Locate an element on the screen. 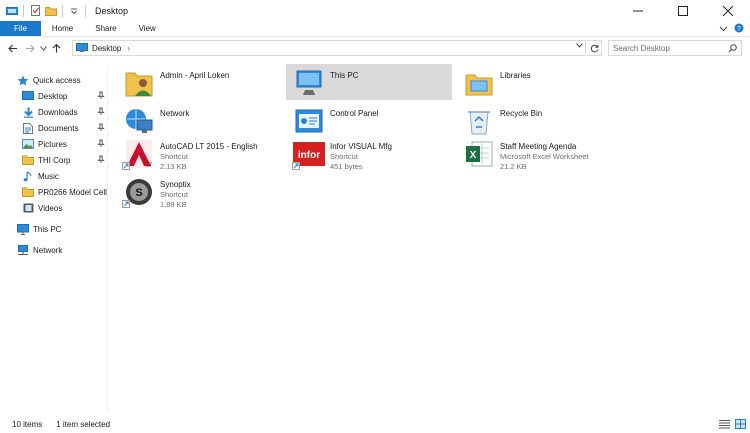 The height and width of the screenshot is (433, 750). sidebar-item-label: Pictures is located at coordinates (52, 144).